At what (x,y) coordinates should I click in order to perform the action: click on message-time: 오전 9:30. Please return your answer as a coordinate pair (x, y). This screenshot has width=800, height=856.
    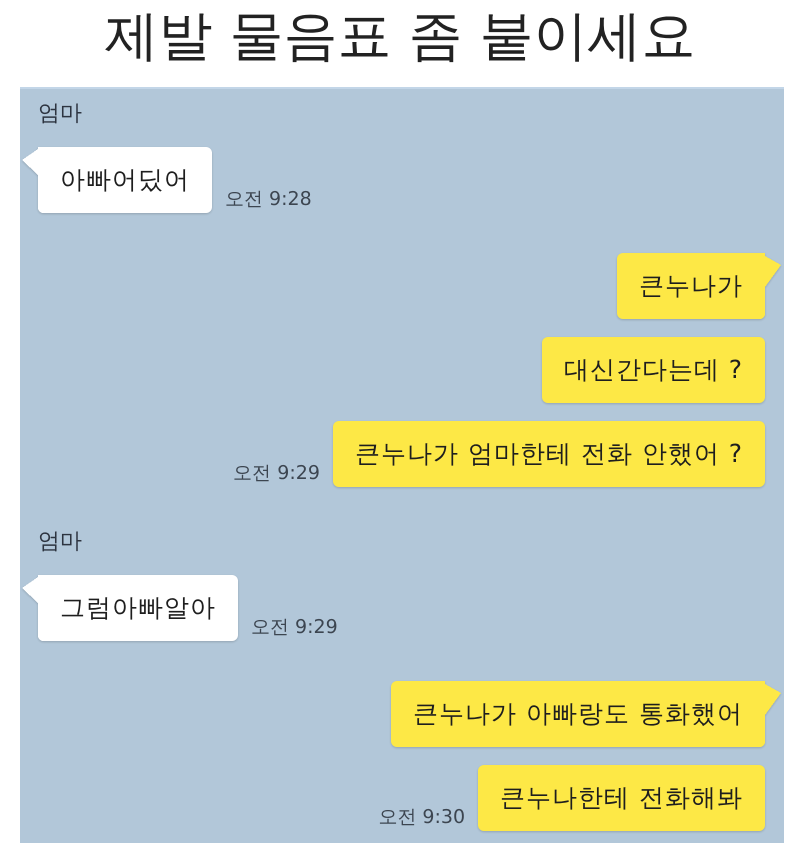
    Looking at the image, I should click on (422, 817).